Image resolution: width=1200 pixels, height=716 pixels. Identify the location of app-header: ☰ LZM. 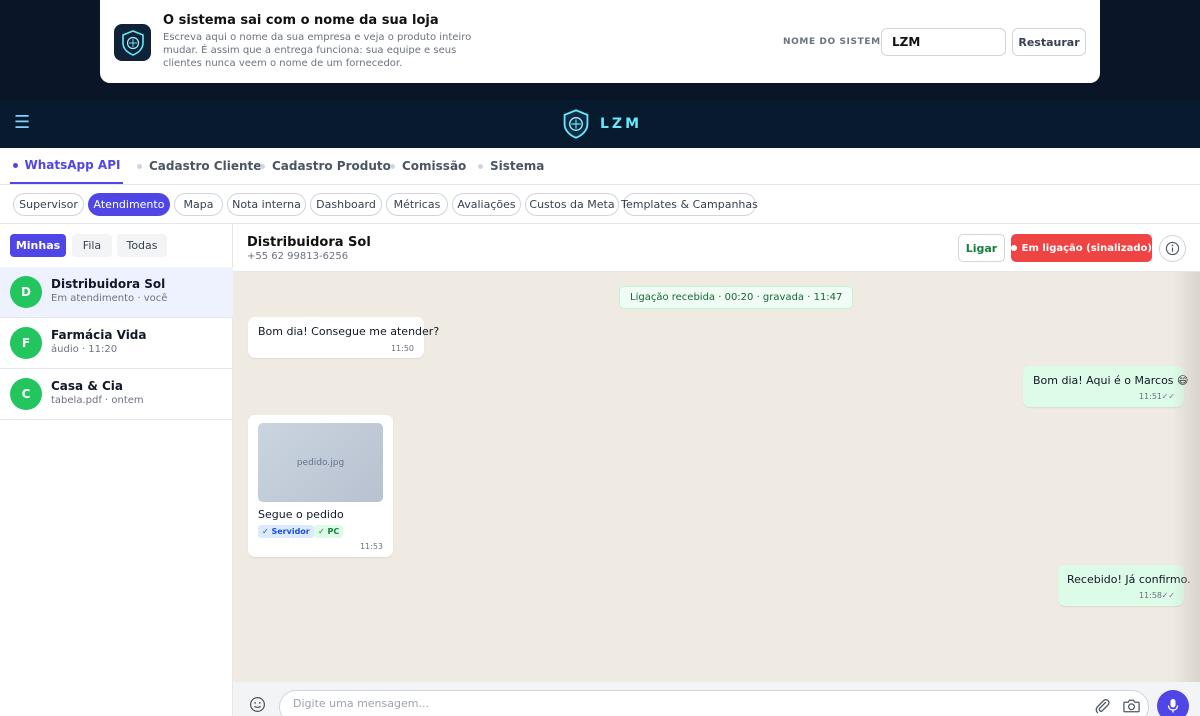
(600, 124).